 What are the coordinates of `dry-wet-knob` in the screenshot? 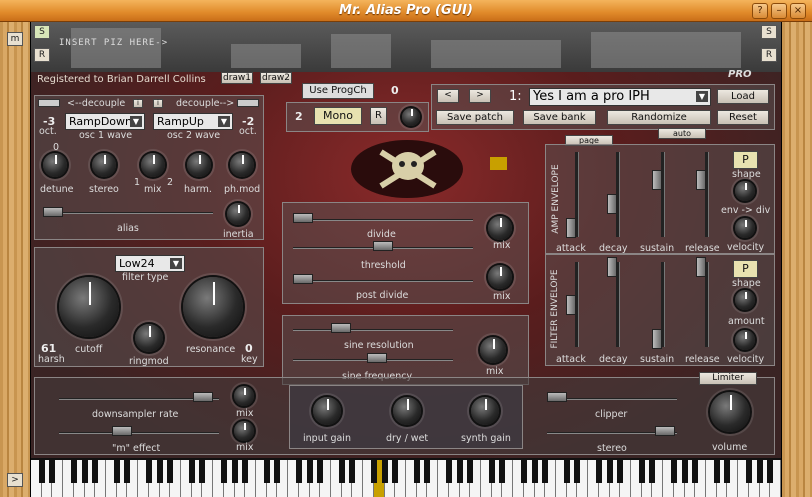 It's located at (407, 411).